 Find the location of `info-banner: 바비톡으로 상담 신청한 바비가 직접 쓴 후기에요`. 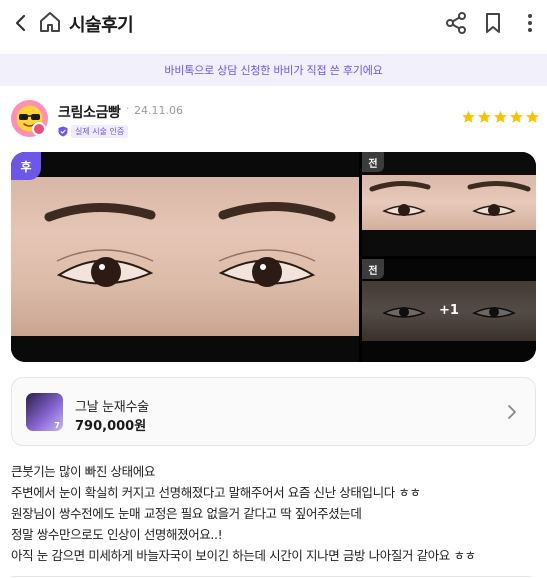

info-banner: 바비톡으로 상담 신청한 바비가 직접 쓴 후기에요 is located at coordinates (273, 70).